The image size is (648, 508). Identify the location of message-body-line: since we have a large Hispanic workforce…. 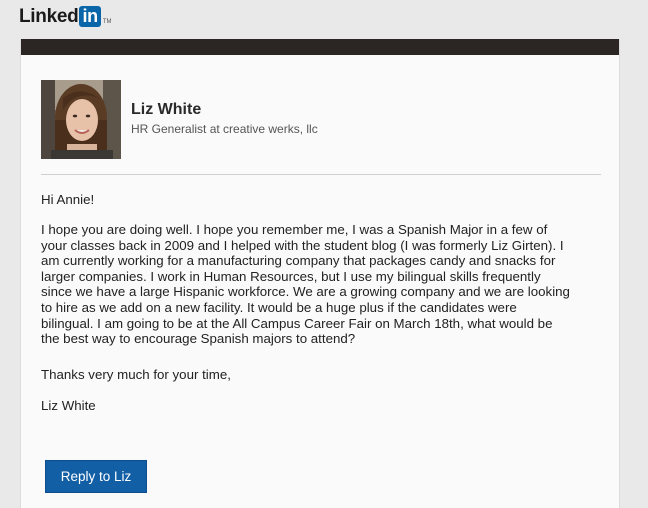
(305, 292).